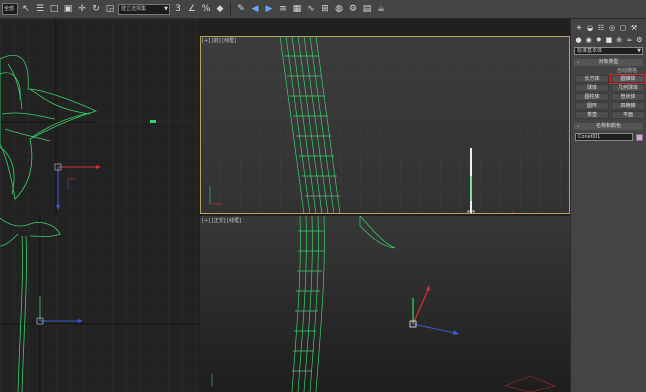  I want to click on utilities-icon: ⚒, so click(634, 28).